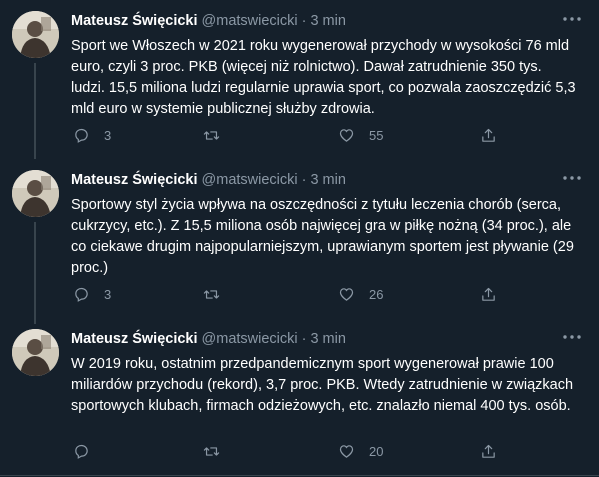 The image size is (599, 477). What do you see at coordinates (288, 451) in the screenshot?
I see `tweet-actions: 20` at bounding box center [288, 451].